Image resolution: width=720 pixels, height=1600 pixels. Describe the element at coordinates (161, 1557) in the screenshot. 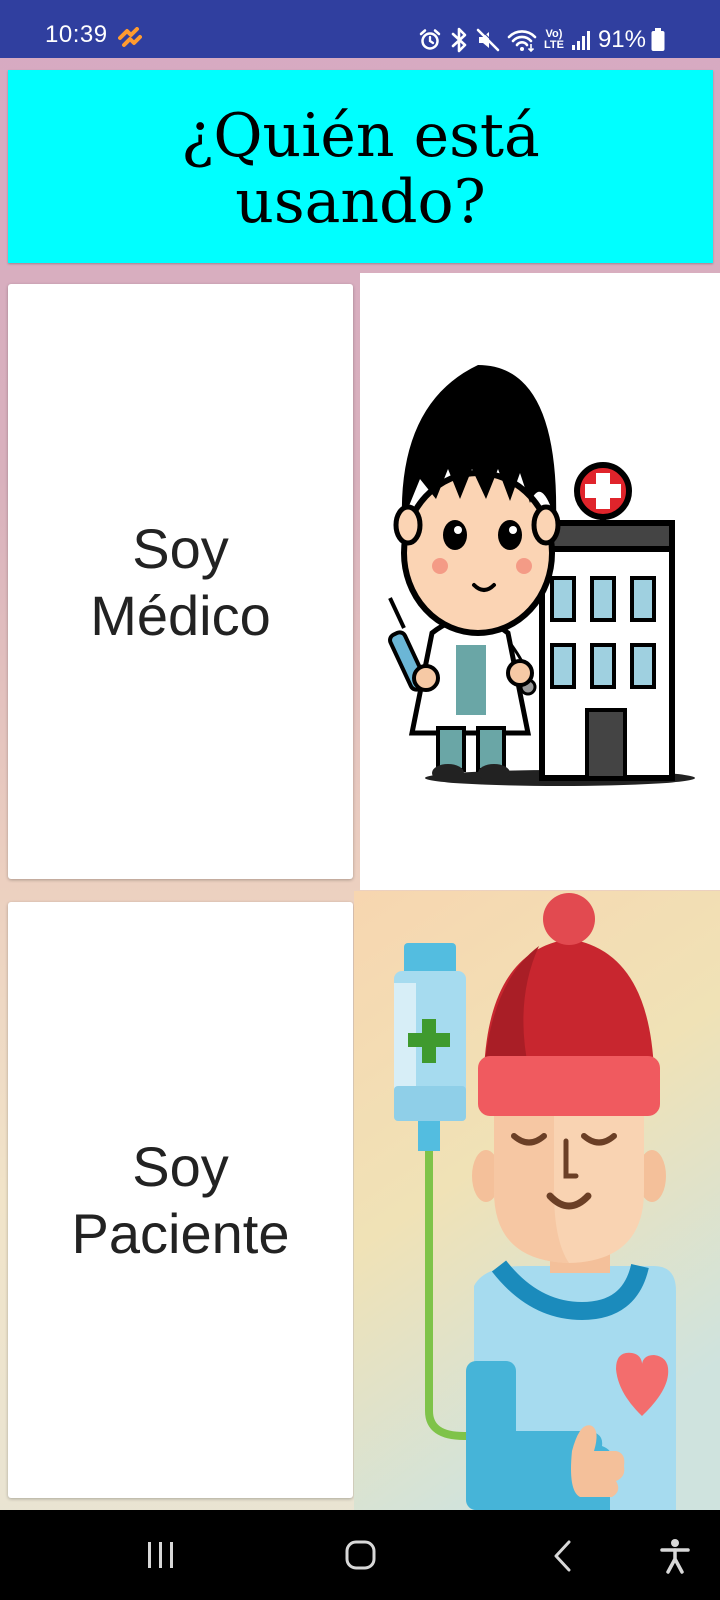

I see `recents-icon` at that location.